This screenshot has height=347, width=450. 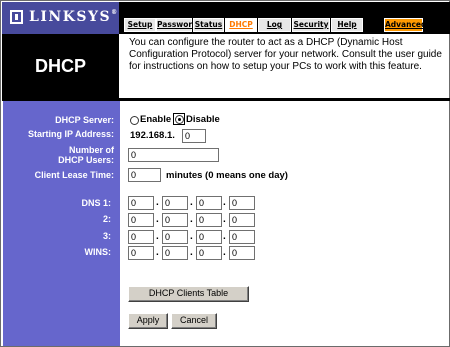 What do you see at coordinates (175, 237) in the screenshot?
I see `dns3-octet2-input` at bounding box center [175, 237].